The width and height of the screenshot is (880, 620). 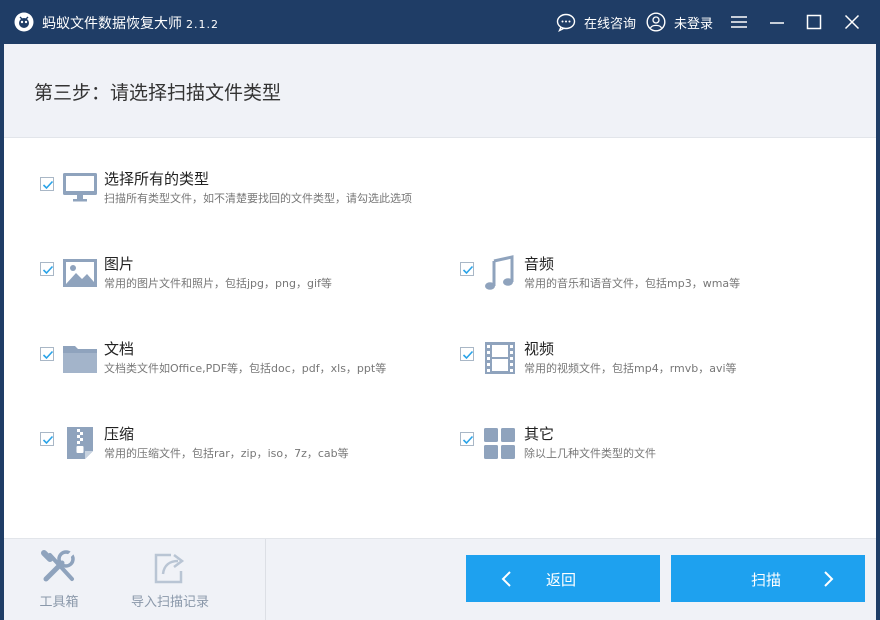 What do you see at coordinates (119, 349) in the screenshot?
I see `option-title: 文档` at bounding box center [119, 349].